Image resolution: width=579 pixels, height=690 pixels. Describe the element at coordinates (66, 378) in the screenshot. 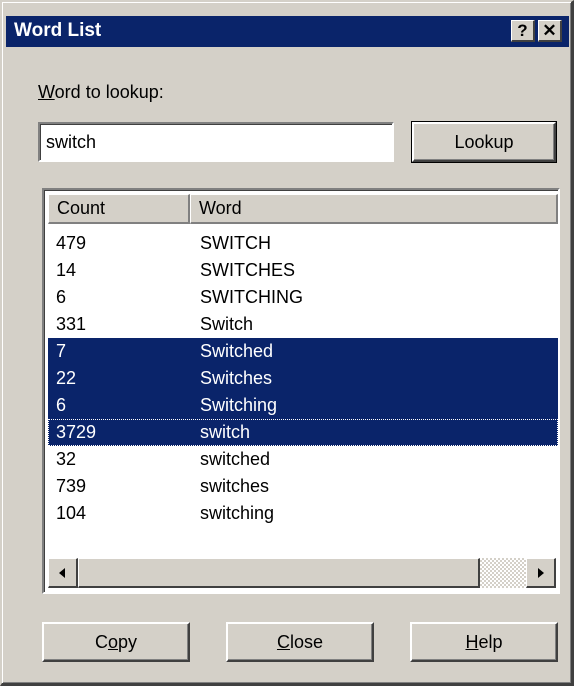

I see `count-cell: 22` at that location.